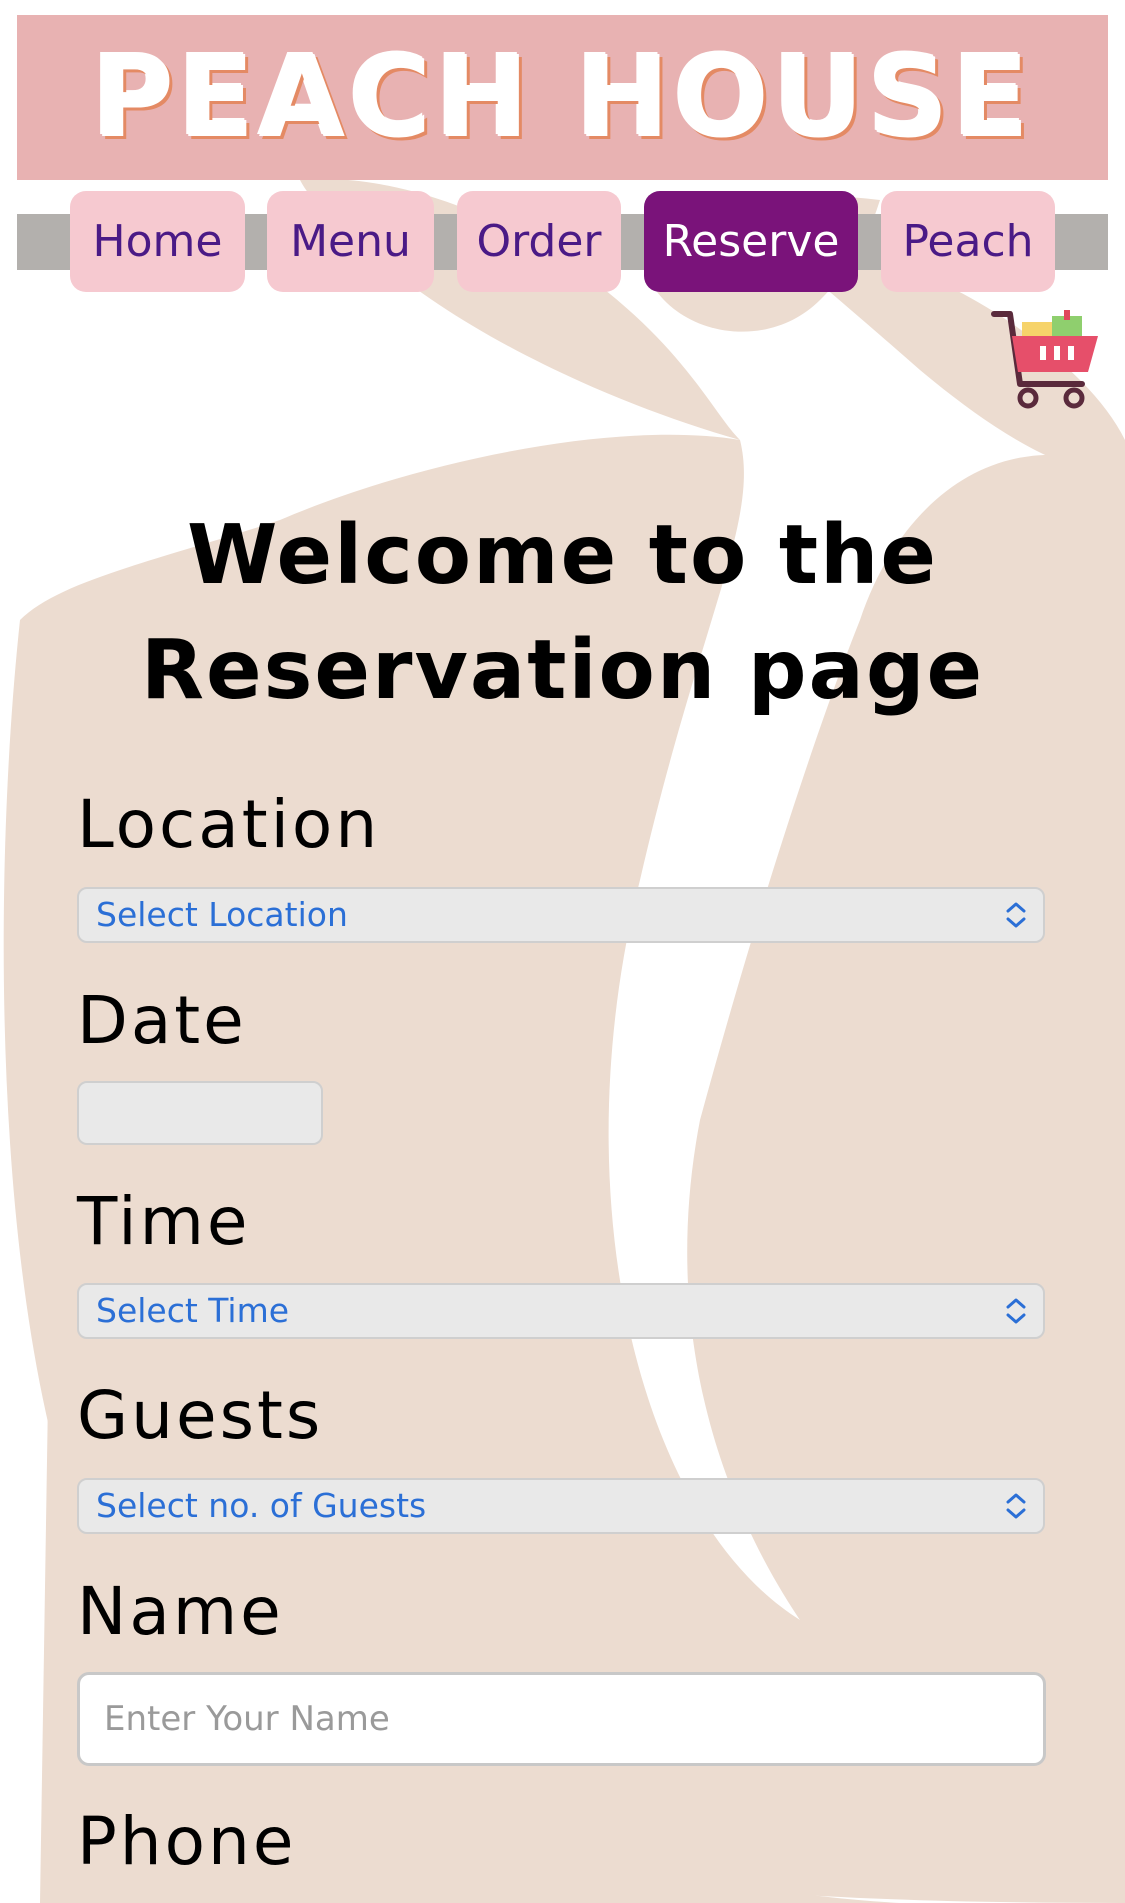 This screenshot has height=1903, width=1125. I want to click on time-select-value: Select Time, so click(193, 1310).